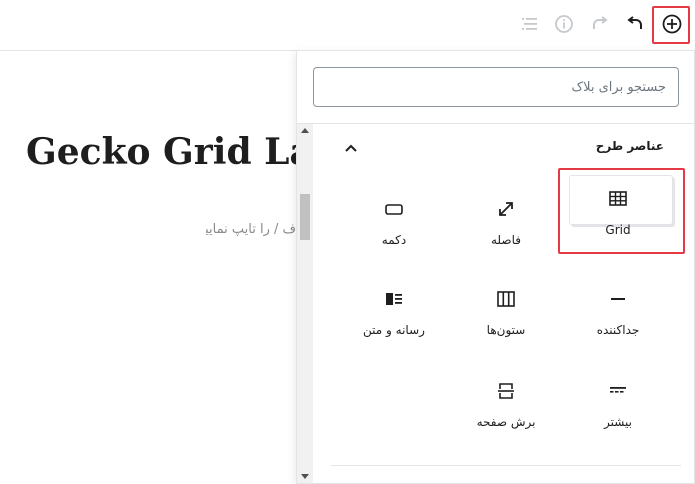 The width and height of the screenshot is (695, 484). What do you see at coordinates (506, 413) in the screenshot?
I see `block-page-break: برش صفحه` at bounding box center [506, 413].